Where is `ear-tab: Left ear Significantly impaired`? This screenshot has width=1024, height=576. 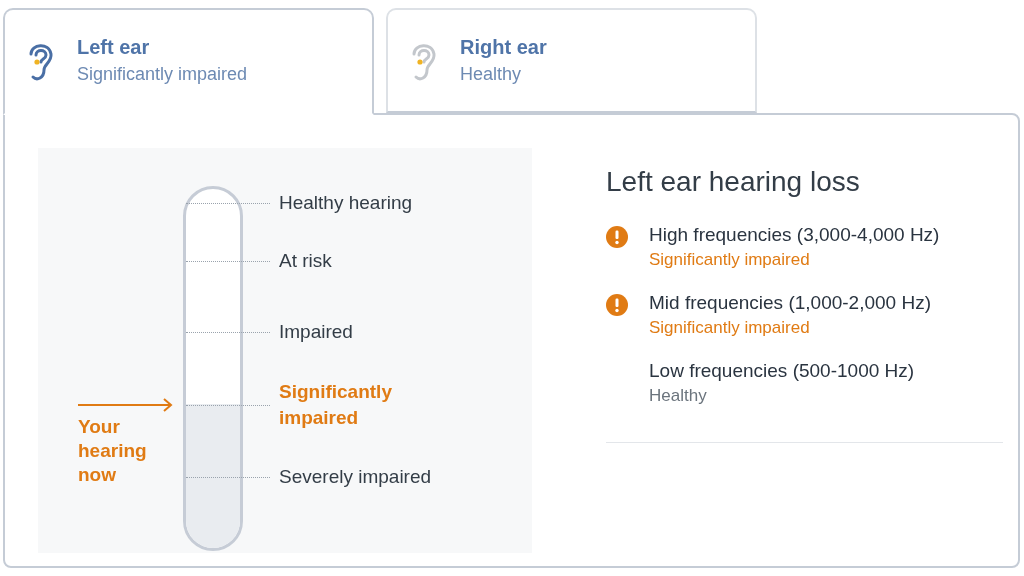
ear-tab: Left ear Significantly impaired is located at coordinates (188, 61).